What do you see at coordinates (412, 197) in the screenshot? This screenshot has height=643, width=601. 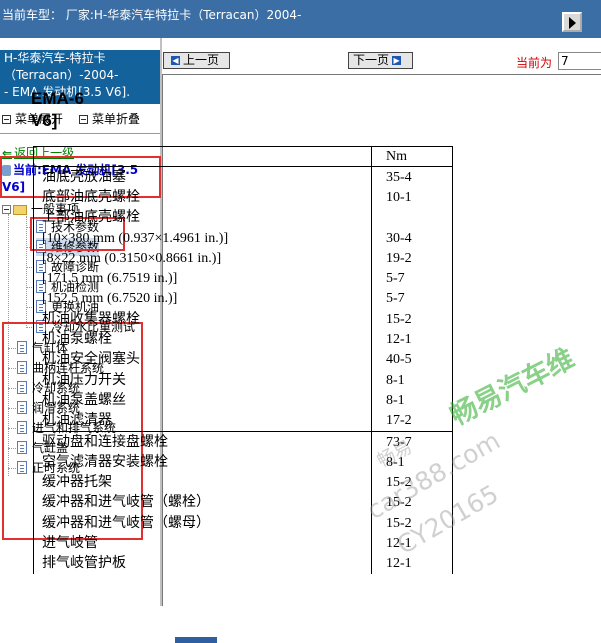 I see `spec-value: 10-1` at bounding box center [412, 197].